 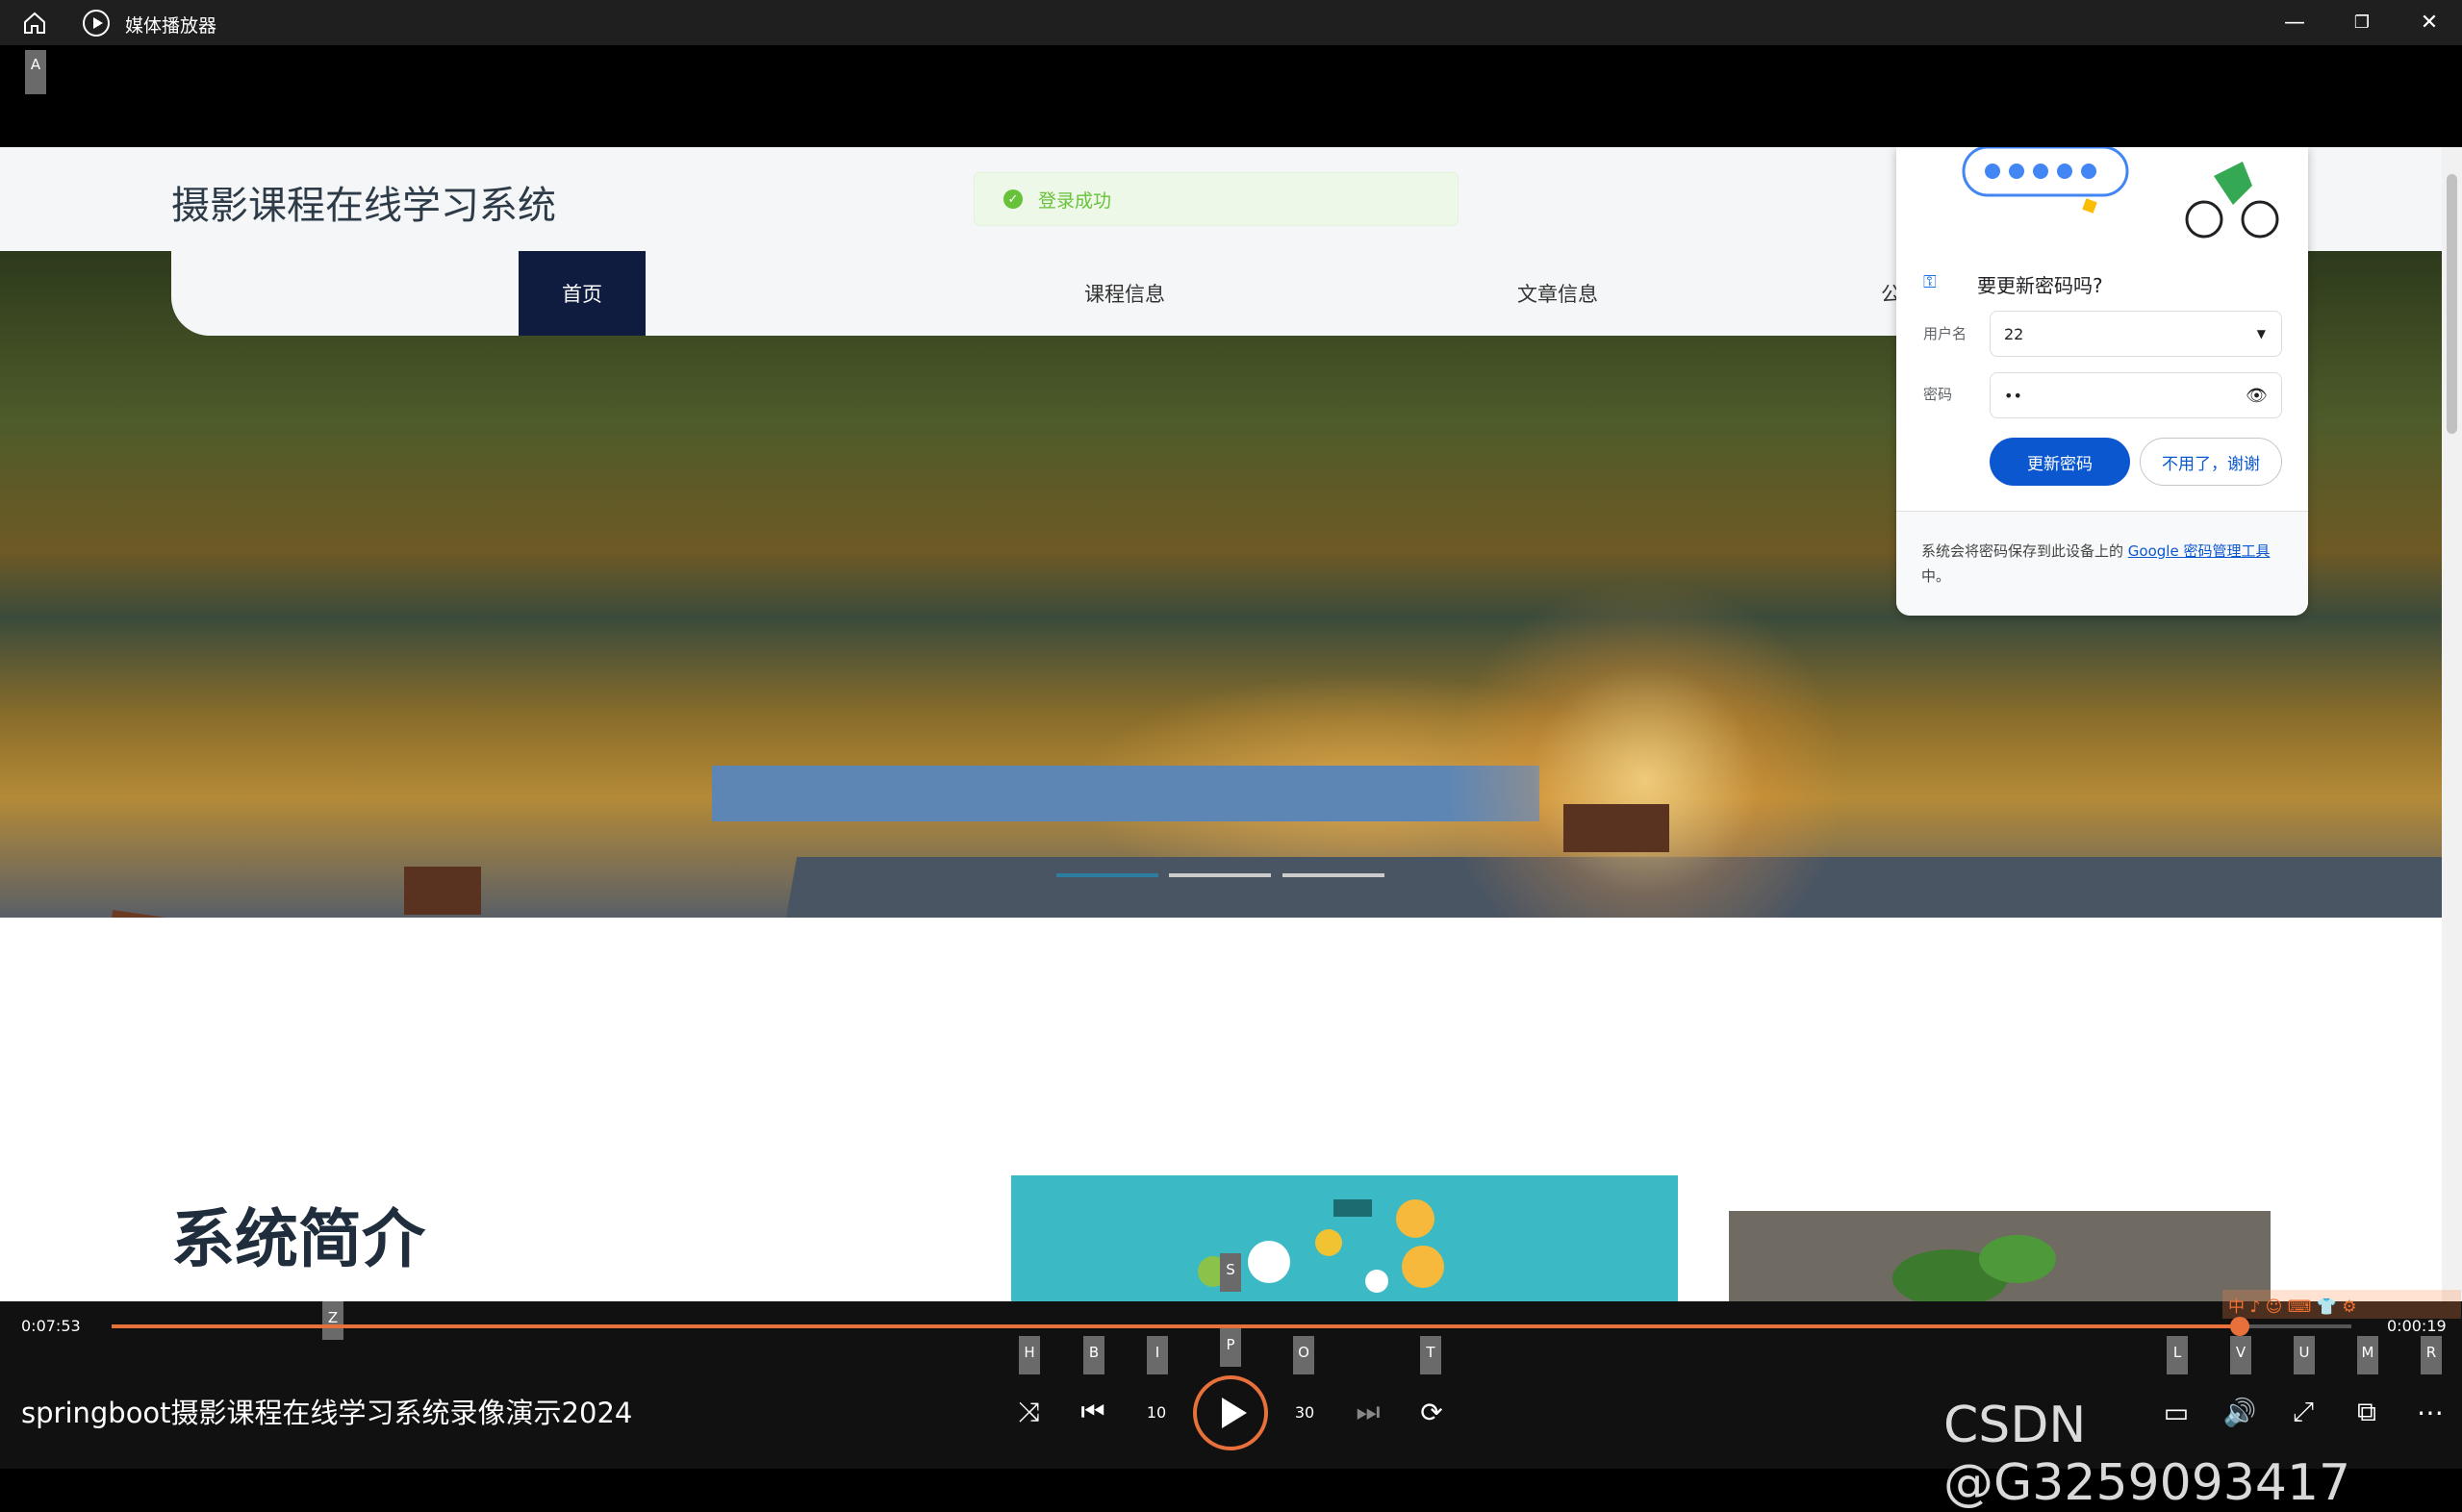 I want to click on forward-label: 30, so click(x=1304, y=1412).